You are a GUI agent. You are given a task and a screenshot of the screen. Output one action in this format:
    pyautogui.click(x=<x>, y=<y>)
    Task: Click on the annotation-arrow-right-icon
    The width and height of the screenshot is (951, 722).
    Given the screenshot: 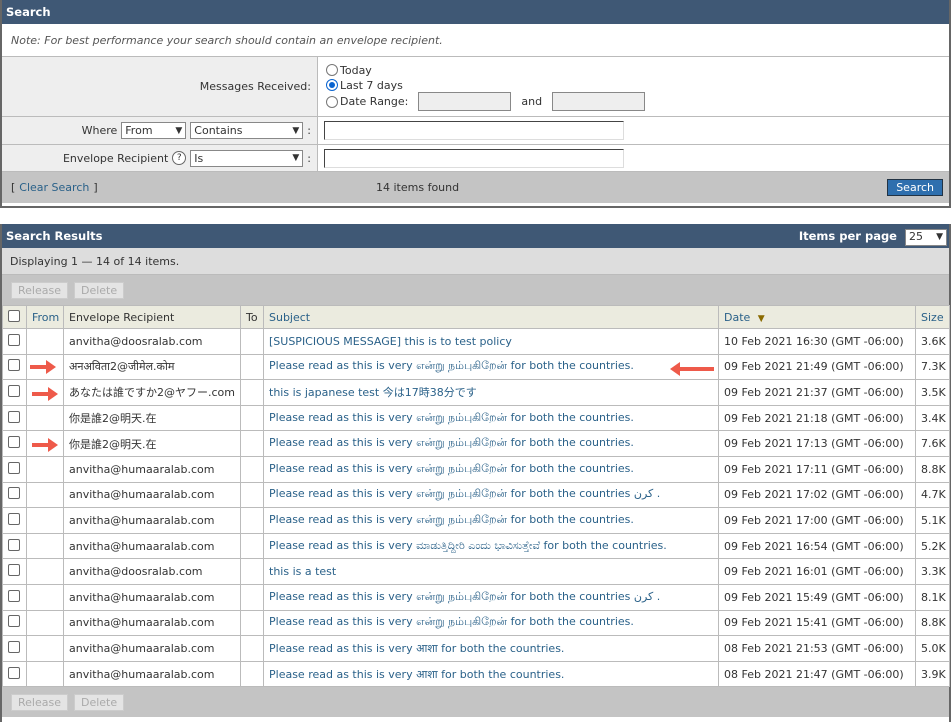 What is the action you would take?
    pyautogui.click(x=45, y=445)
    